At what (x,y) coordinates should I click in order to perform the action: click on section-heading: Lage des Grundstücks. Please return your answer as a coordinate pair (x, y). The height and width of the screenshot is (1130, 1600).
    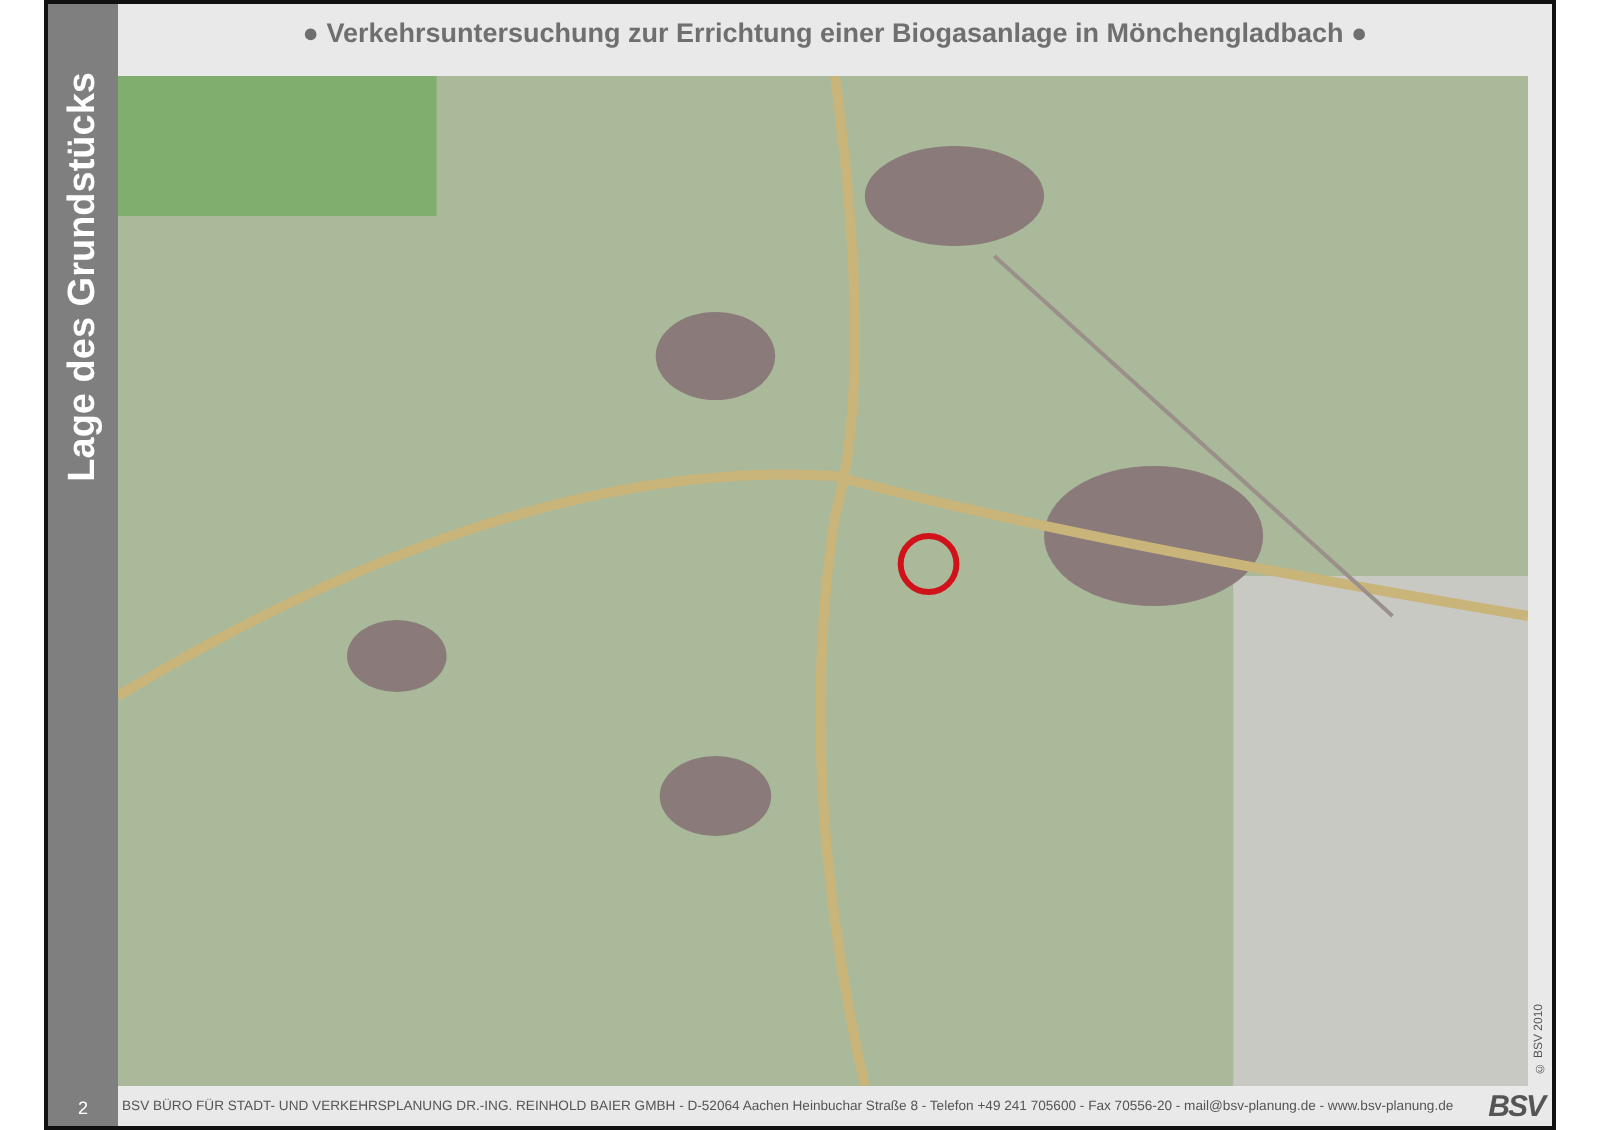
    Looking at the image, I should click on (83, 277).